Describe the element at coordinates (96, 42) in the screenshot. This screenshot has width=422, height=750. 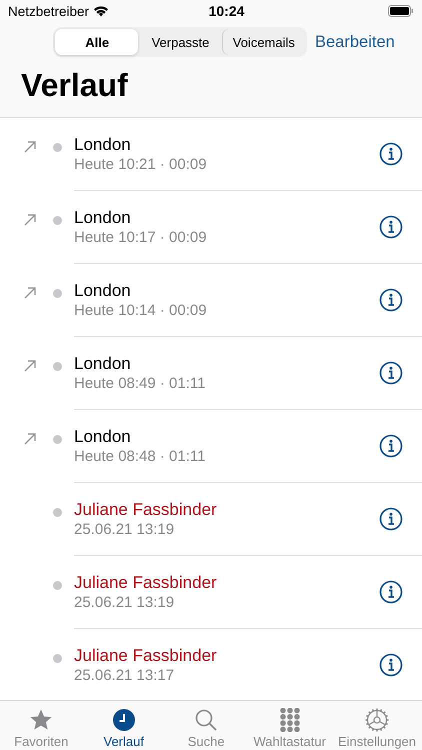
I see `segment-tab: Alle` at that location.